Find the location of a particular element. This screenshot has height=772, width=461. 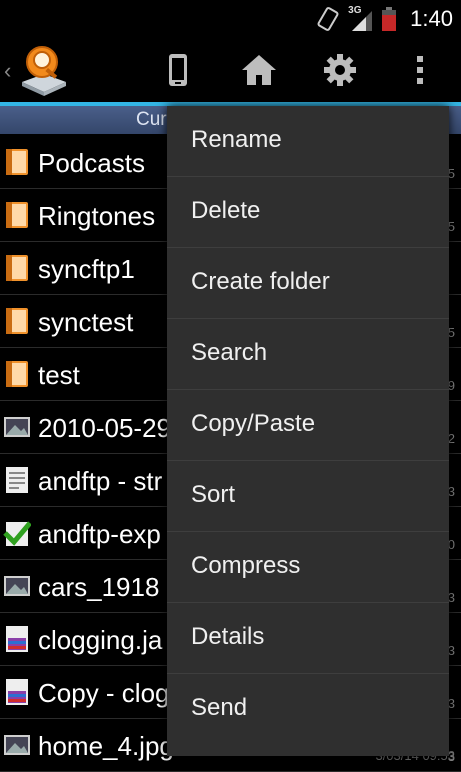

menu-item-label: Copy/Paste is located at coordinates (253, 423).